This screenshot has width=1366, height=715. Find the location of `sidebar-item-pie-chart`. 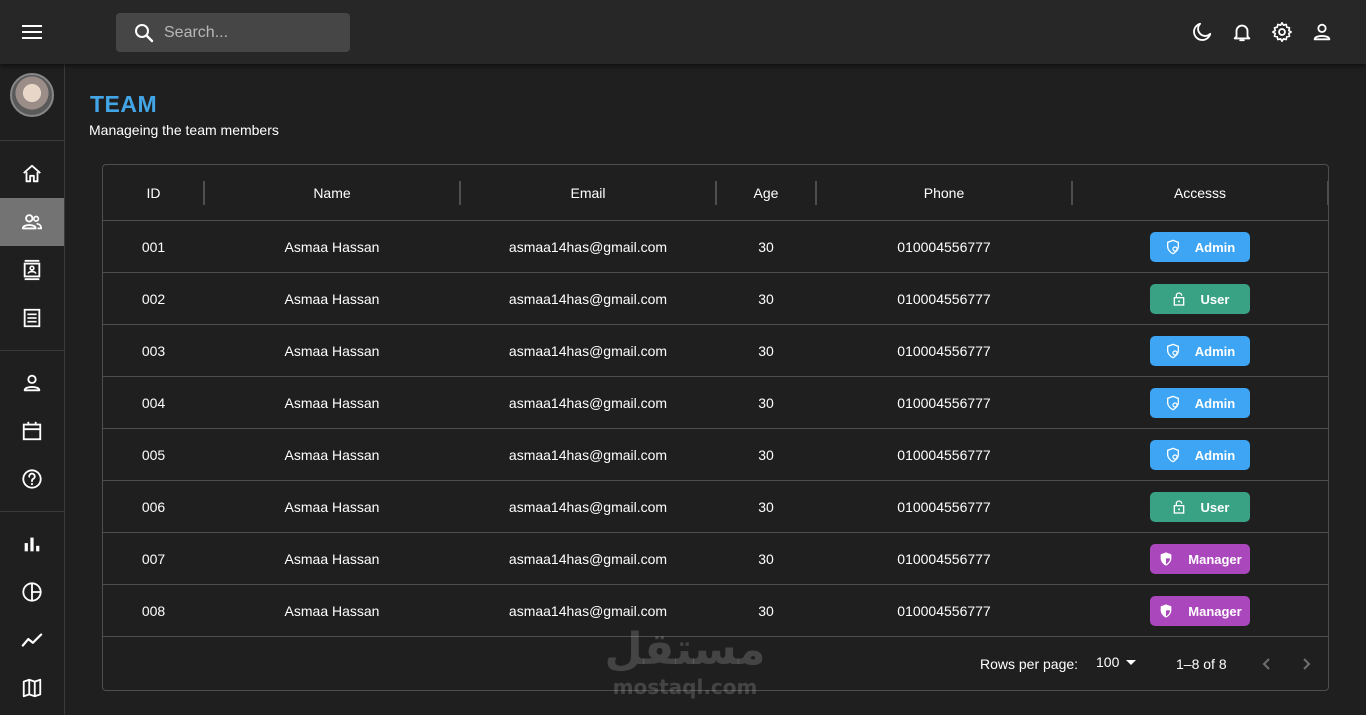

sidebar-item-pie-chart is located at coordinates (32, 592).